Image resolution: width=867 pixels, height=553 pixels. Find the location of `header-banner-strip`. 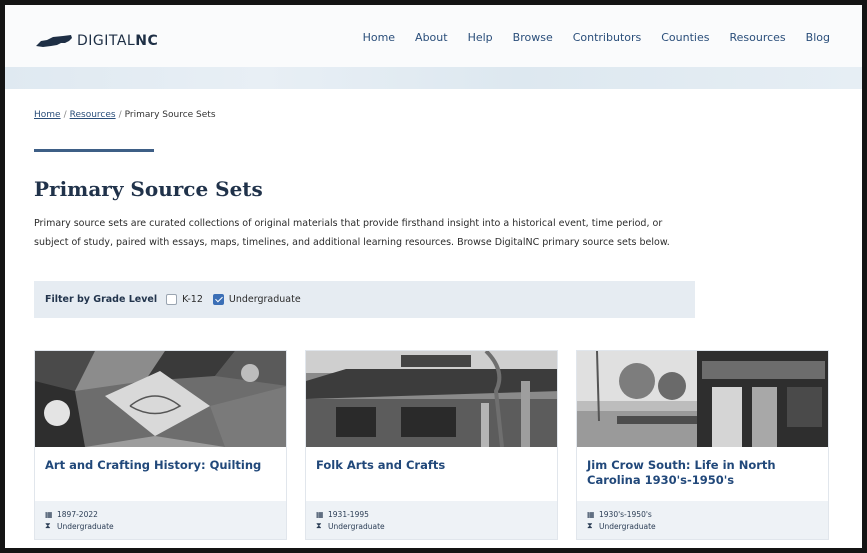

header-banner-strip is located at coordinates (433, 78).